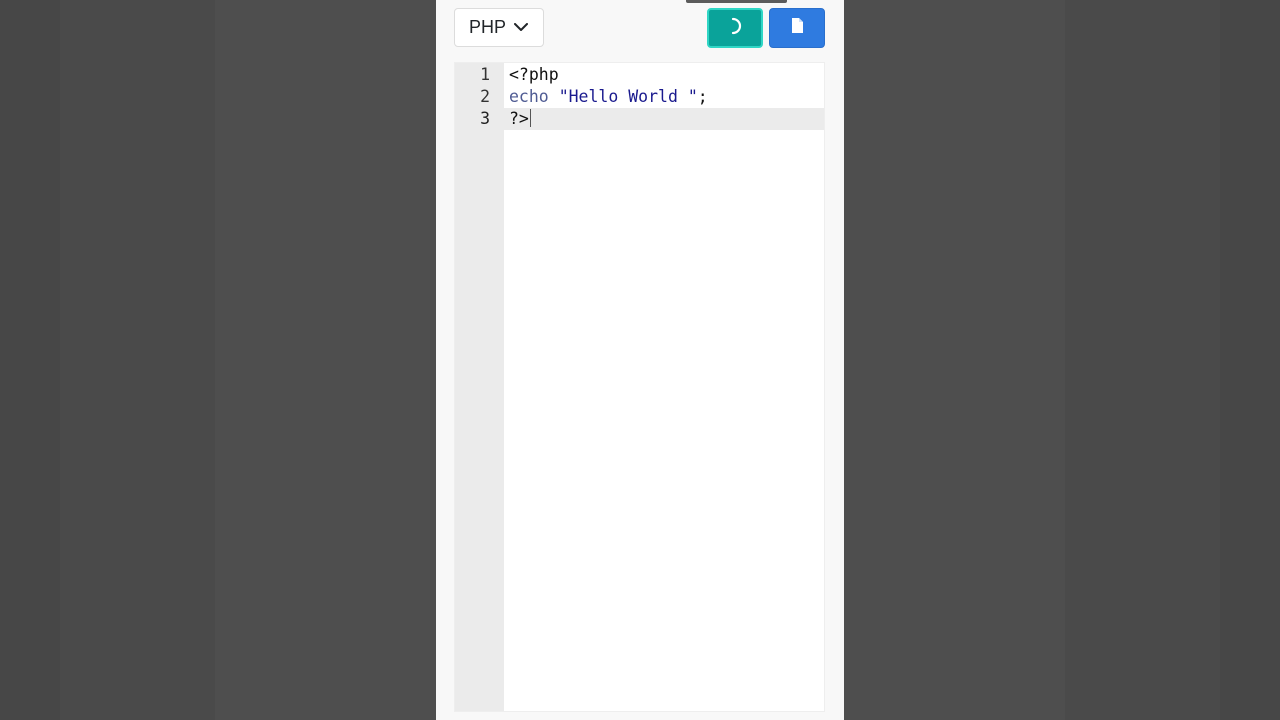 This screenshot has height=720, width=1280. I want to click on code-token-plain: ;, so click(702, 96).